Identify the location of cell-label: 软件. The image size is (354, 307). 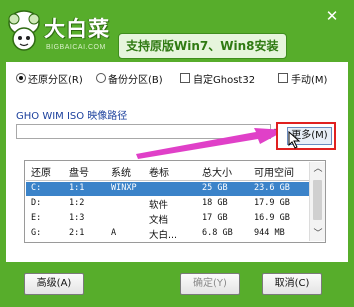
(159, 205).